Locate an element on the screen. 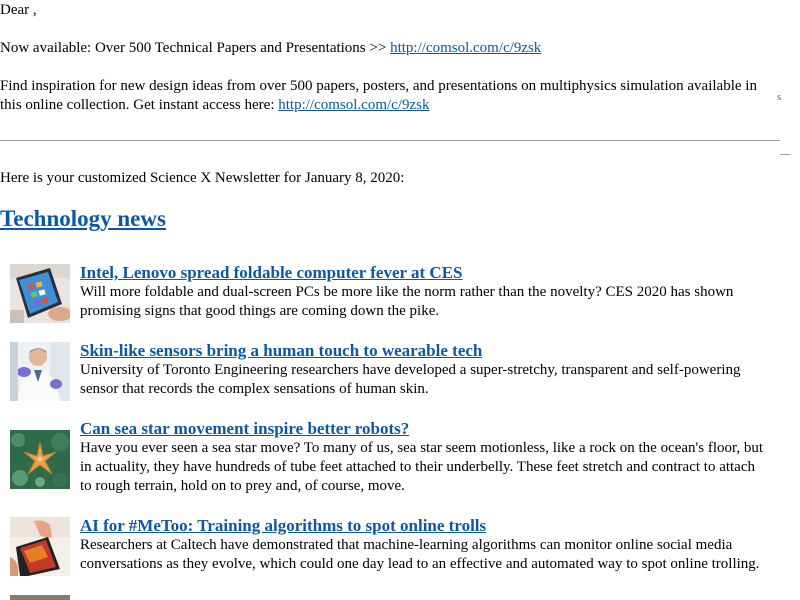 This screenshot has width=800, height=600. article-body-partial is located at coordinates (425, 597).